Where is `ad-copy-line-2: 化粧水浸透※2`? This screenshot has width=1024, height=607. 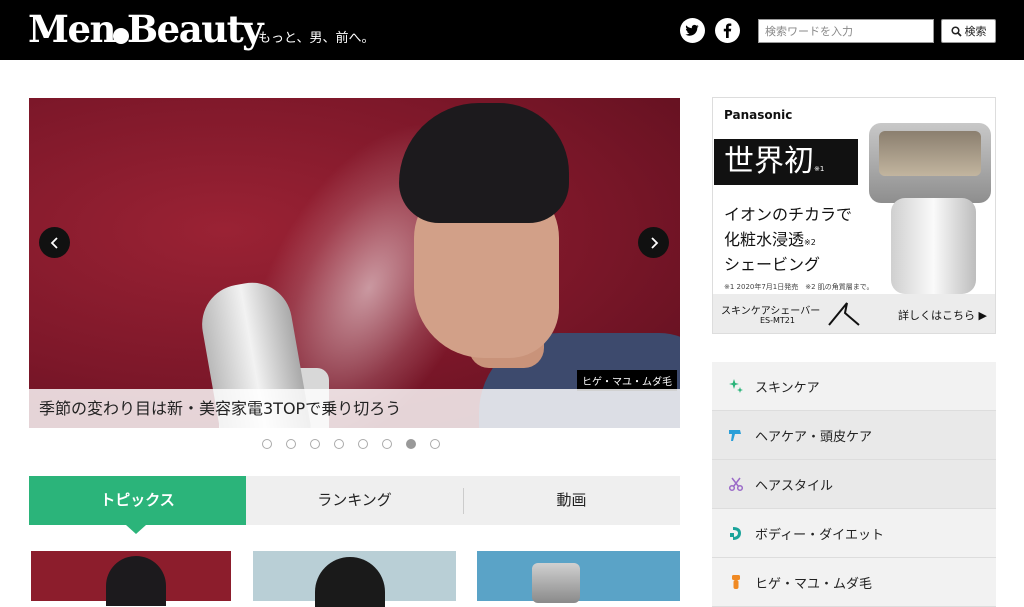 ad-copy-line-2: 化粧水浸透※2 is located at coordinates (770, 239).